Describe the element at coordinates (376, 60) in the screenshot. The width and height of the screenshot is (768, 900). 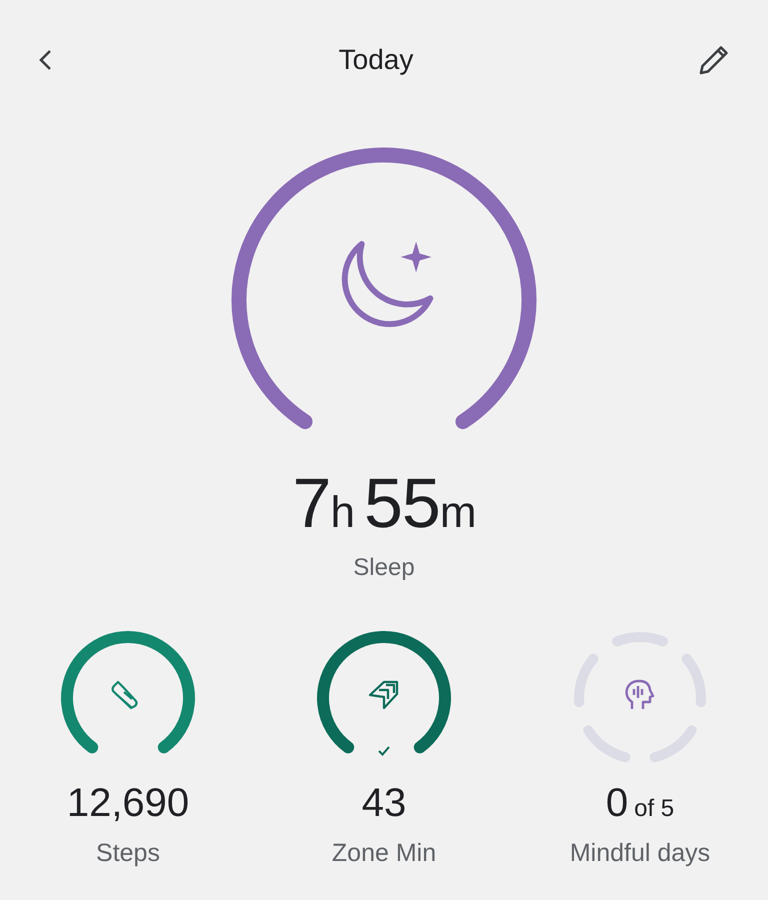
I see `page-title: Today` at that location.